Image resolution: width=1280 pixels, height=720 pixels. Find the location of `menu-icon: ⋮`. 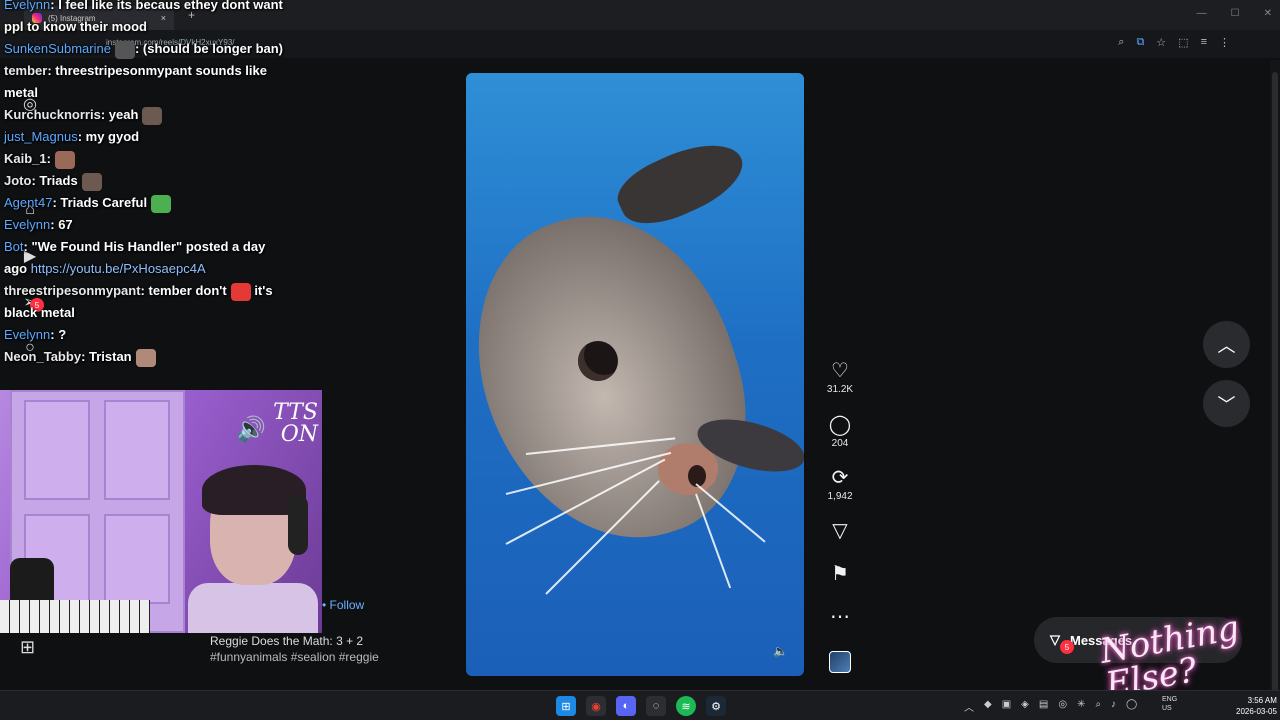

menu-icon: ⋮ is located at coordinates (1224, 42).